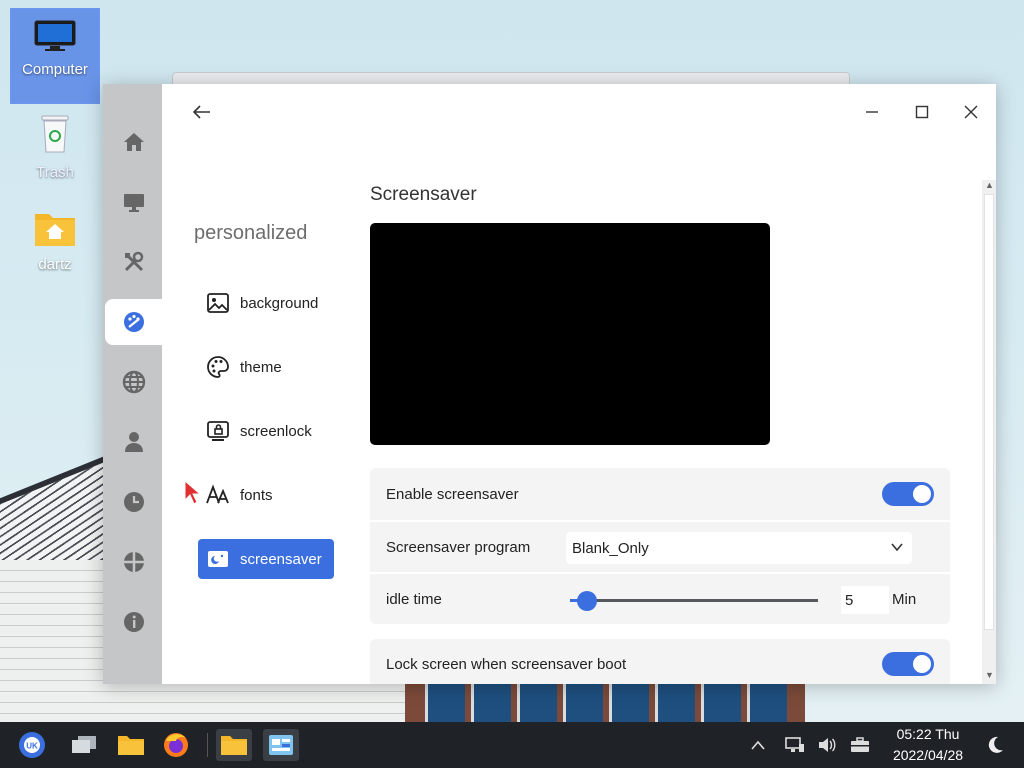  I want to click on rail-datetime, so click(133, 502).